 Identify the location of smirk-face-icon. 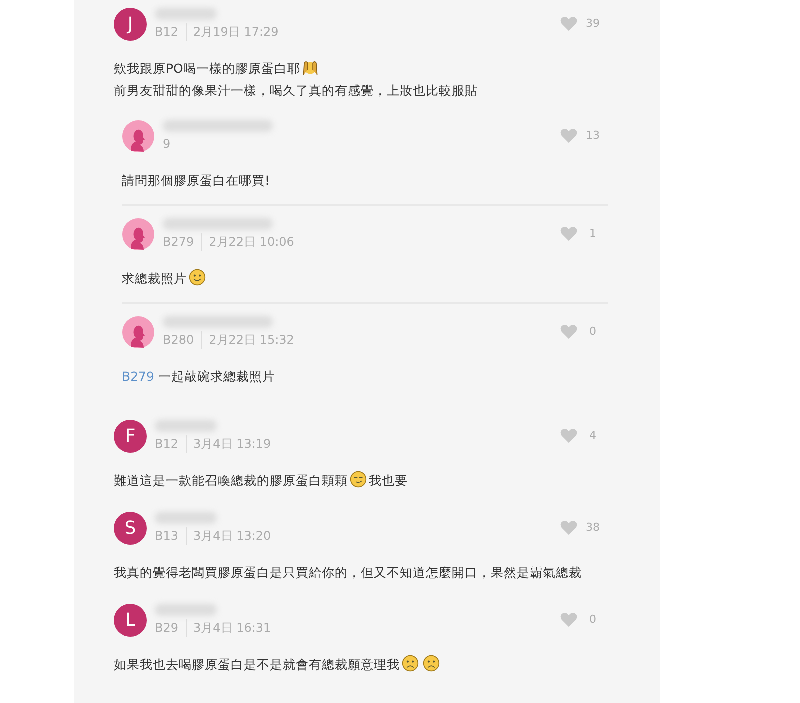
(358, 479).